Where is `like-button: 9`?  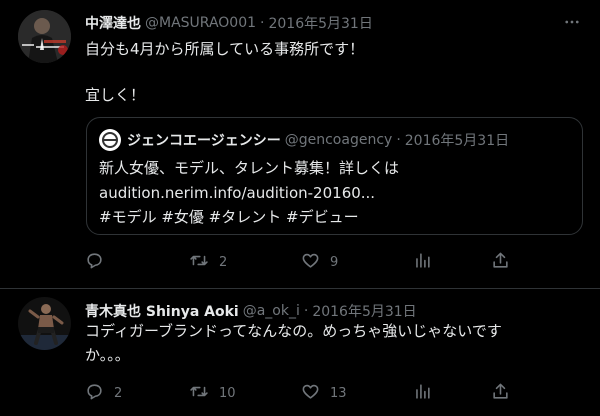
like-button: 9 is located at coordinates (319, 262).